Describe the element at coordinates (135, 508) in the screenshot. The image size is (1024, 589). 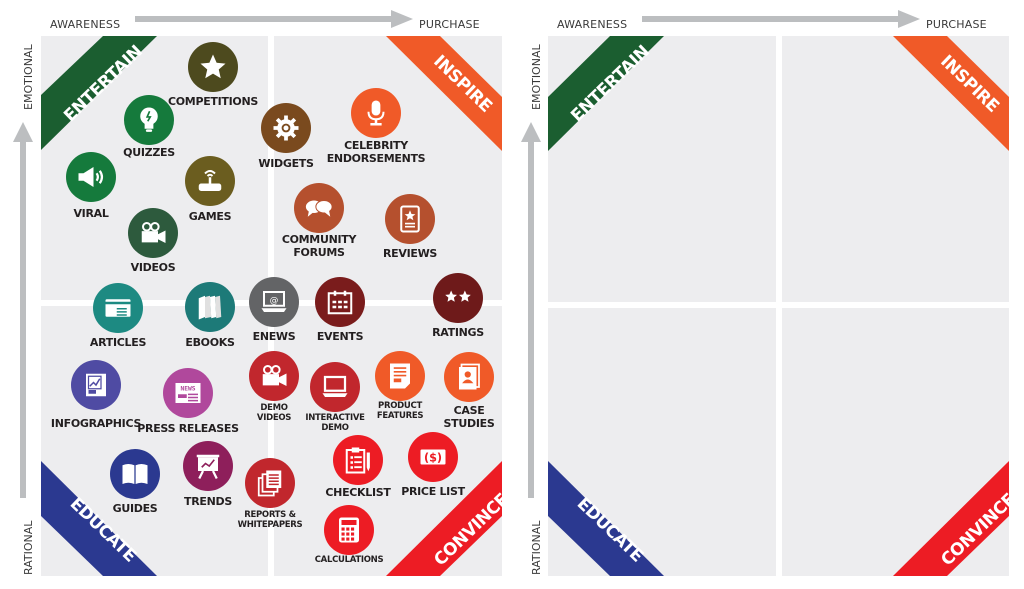
I see `content-item-label: GUIDES` at that location.